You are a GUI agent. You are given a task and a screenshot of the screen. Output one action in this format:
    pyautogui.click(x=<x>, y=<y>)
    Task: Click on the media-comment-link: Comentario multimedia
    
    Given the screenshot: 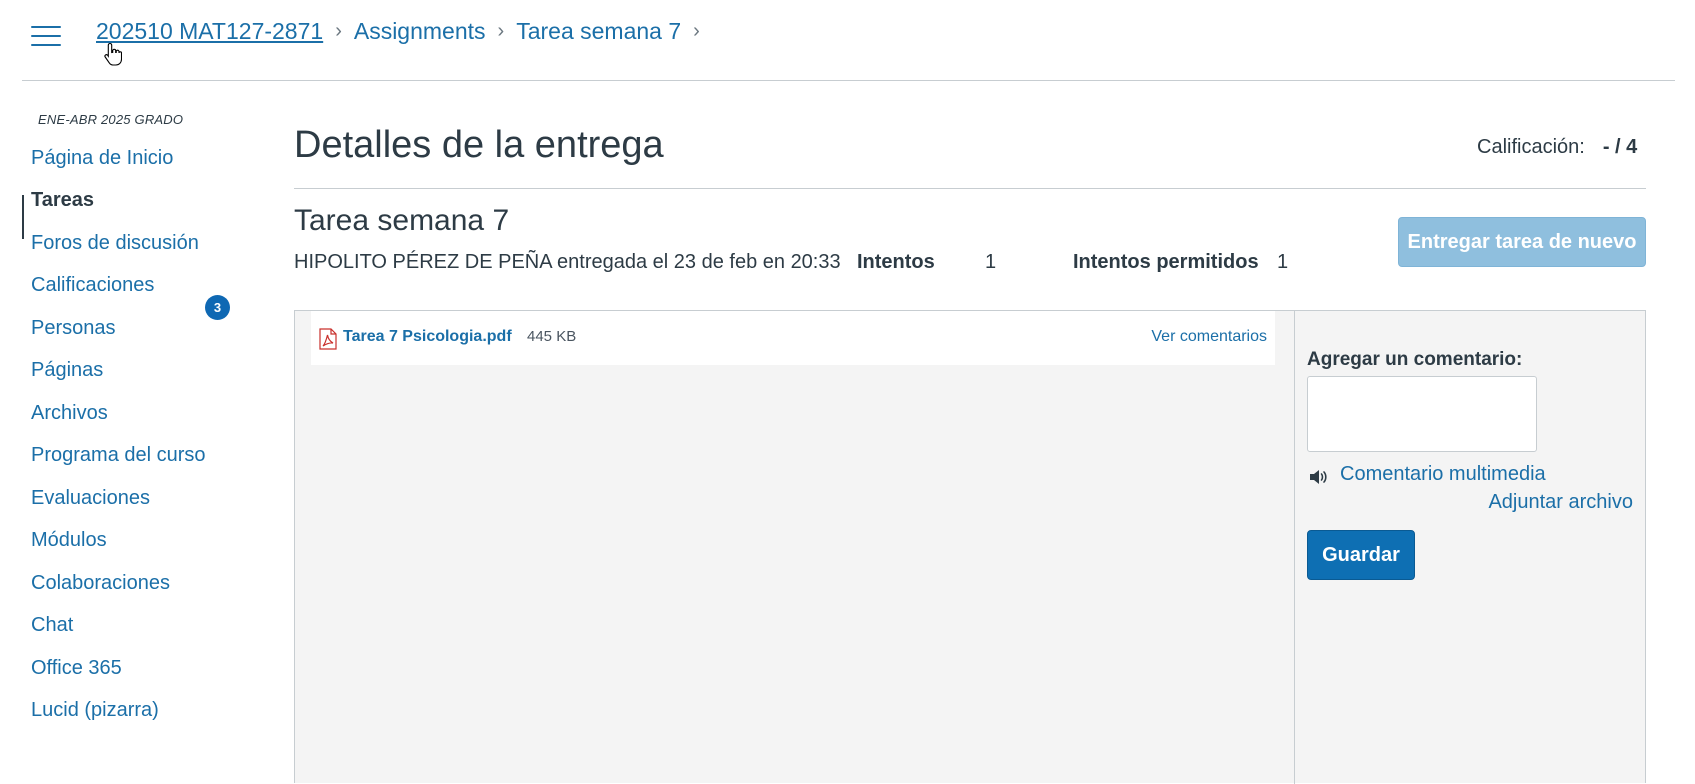 What is the action you would take?
    pyautogui.click(x=1443, y=474)
    